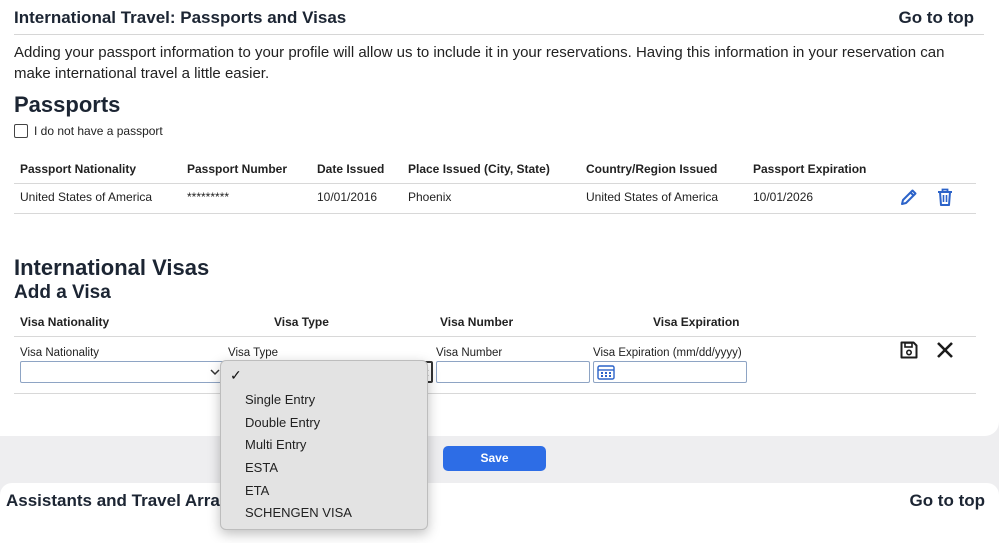 The image size is (999, 543). Describe the element at coordinates (113, 500) in the screenshot. I see `assistants-section-title: Assistants and Travel Arra` at that location.